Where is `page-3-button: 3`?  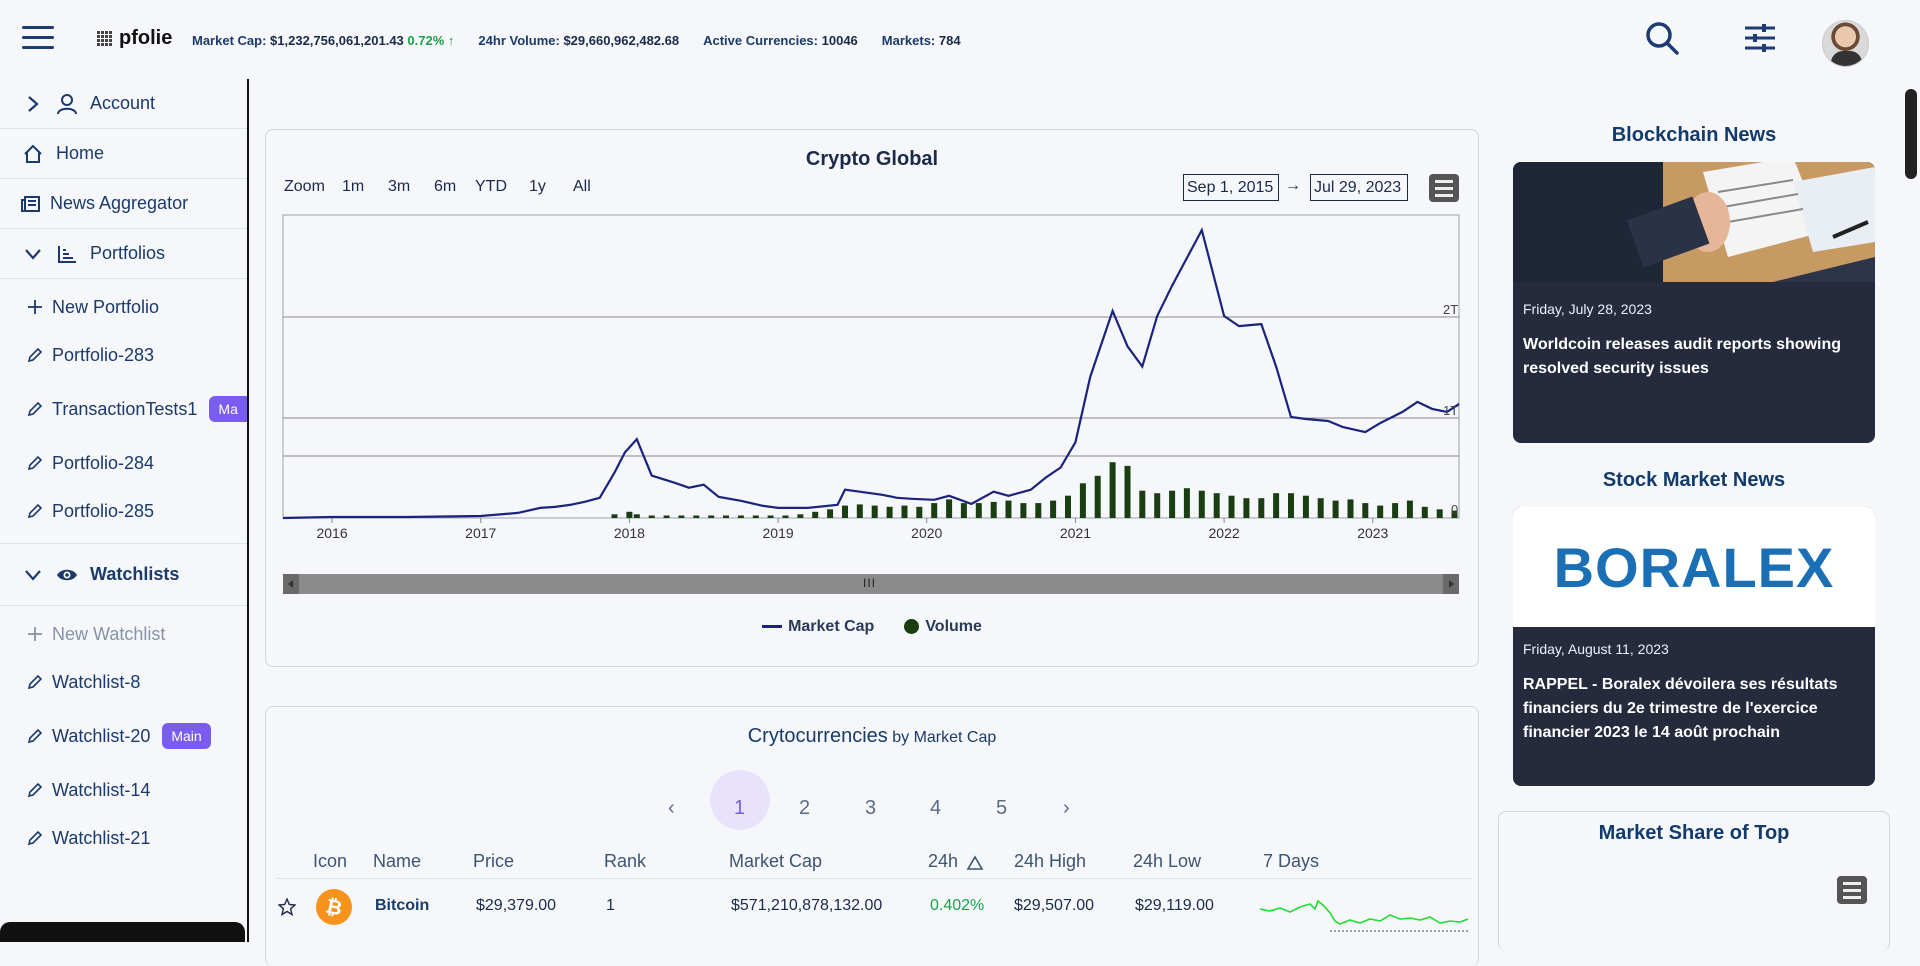
page-3-button: 3 is located at coordinates (870, 808).